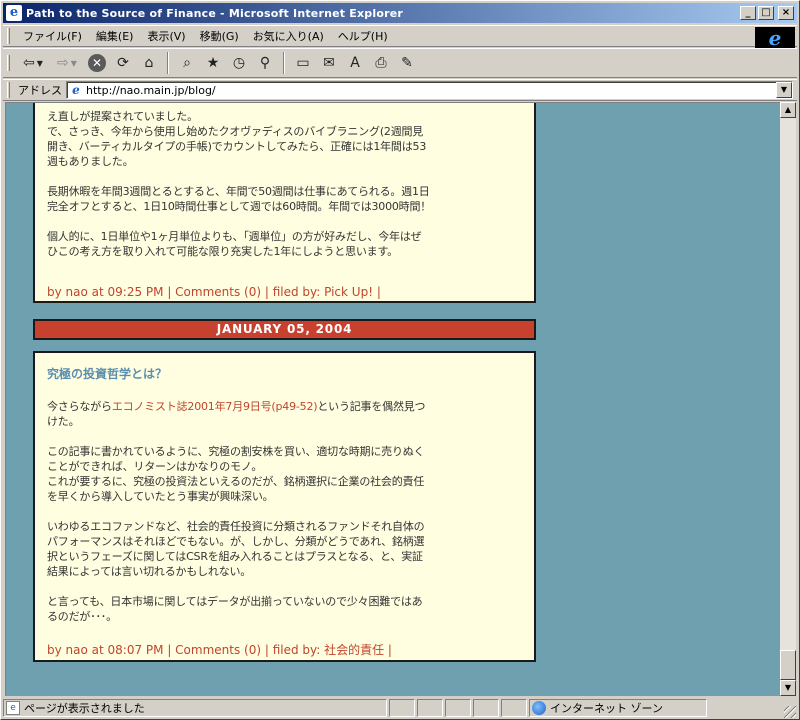 The image size is (800, 720). What do you see at coordinates (788, 399) in the screenshot?
I see `vertical-scrollbar: ▲ ▼` at bounding box center [788, 399].